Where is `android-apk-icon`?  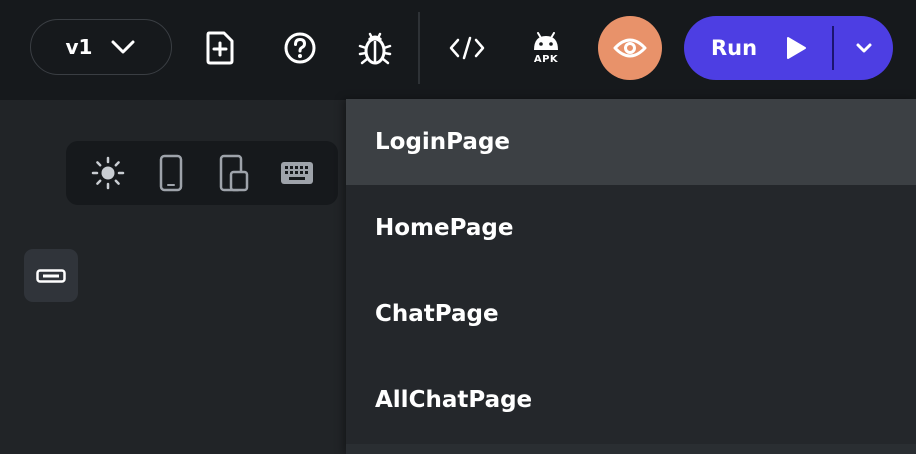
android-apk-icon is located at coordinates (546, 40).